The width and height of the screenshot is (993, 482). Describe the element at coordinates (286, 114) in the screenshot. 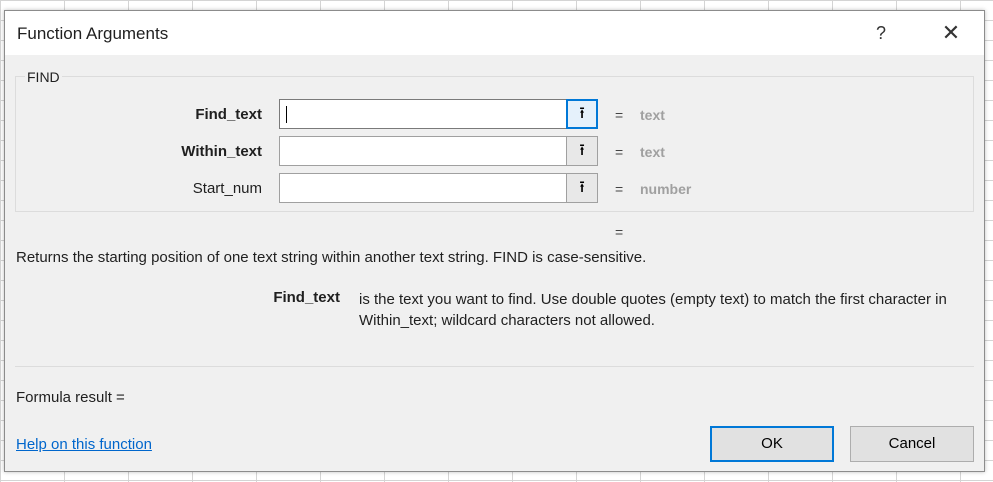

I see `text-caret` at that location.